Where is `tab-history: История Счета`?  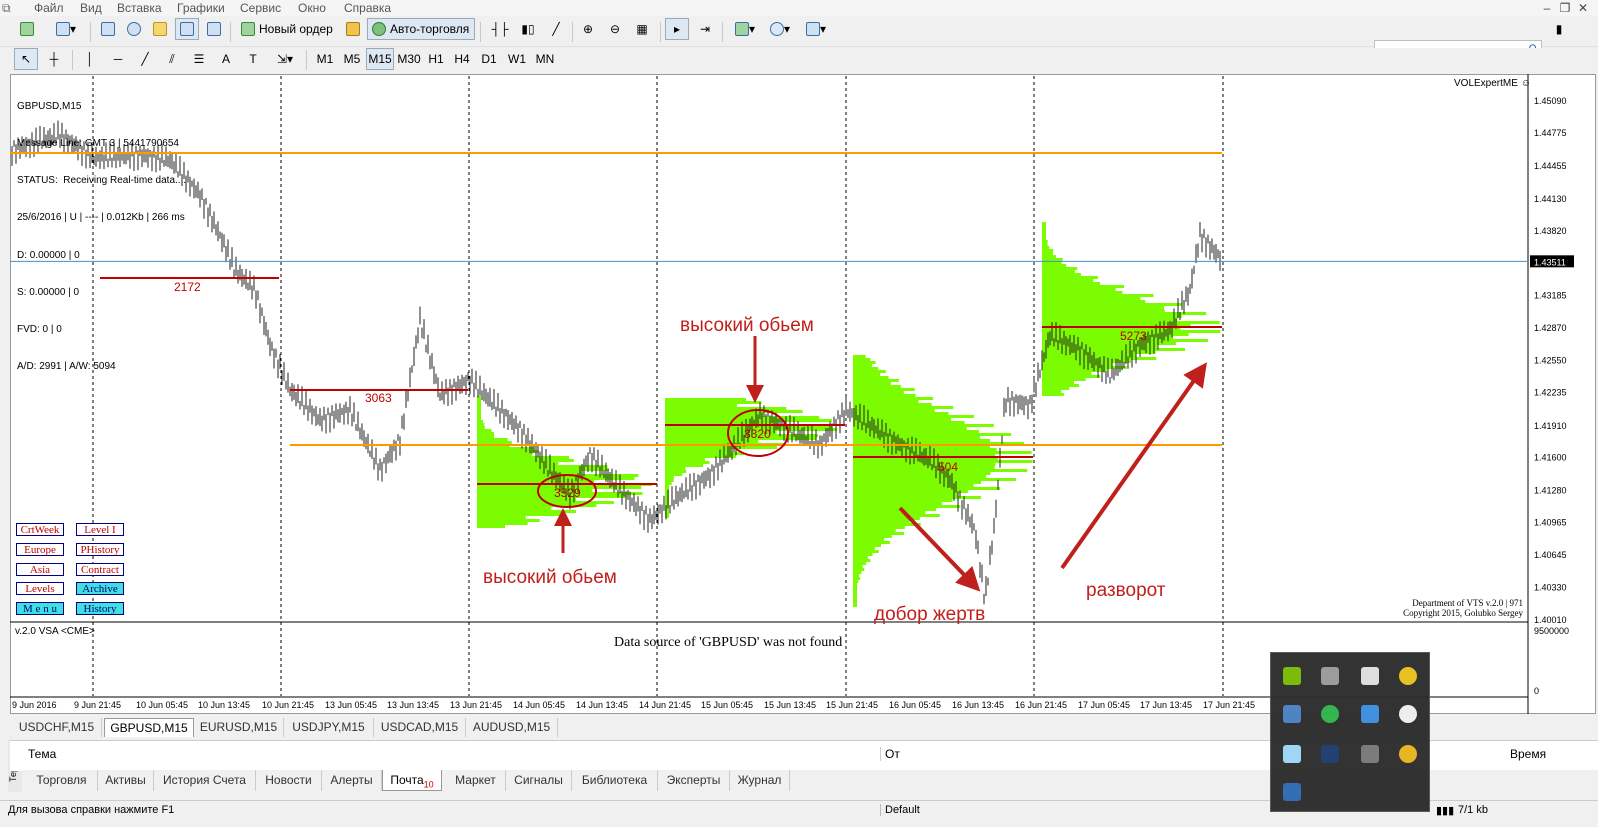
tab-history: История Счета is located at coordinates (205, 780).